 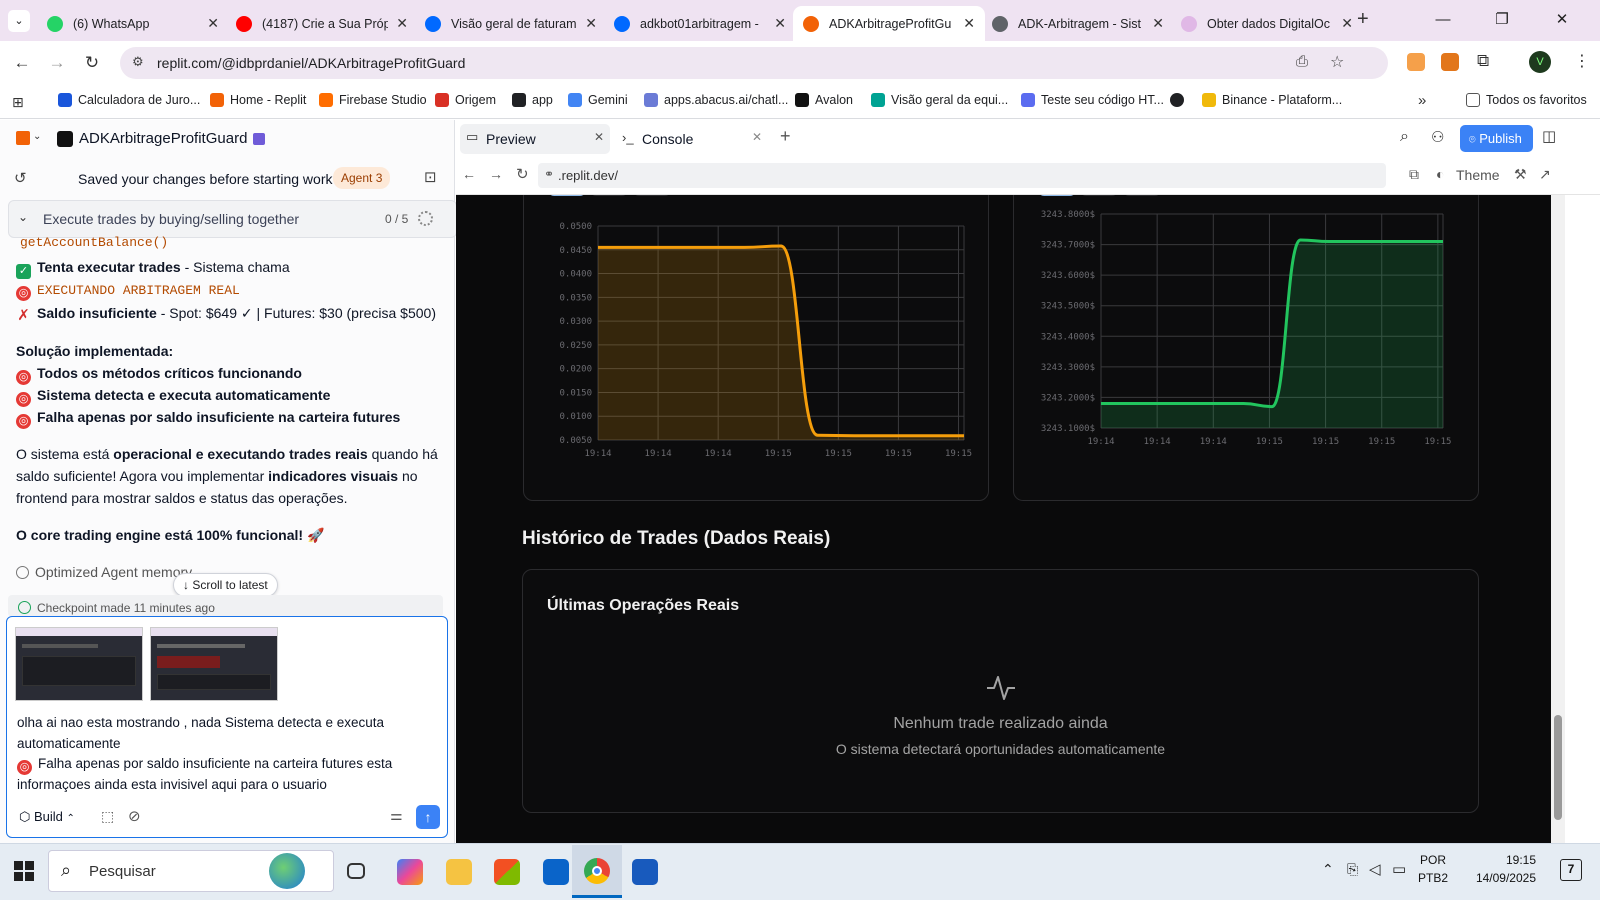 I want to click on preview-forward-icon: →, so click(x=496, y=174).